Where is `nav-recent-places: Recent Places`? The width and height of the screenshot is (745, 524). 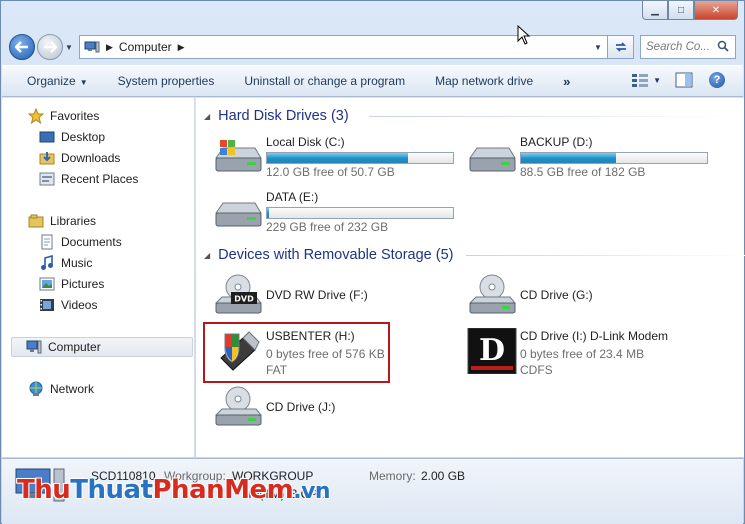
nav-recent-places: Recent Places is located at coordinates (88, 179).